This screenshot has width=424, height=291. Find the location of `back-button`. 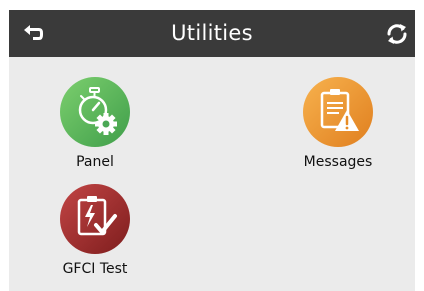

back-button is located at coordinates (33, 34).